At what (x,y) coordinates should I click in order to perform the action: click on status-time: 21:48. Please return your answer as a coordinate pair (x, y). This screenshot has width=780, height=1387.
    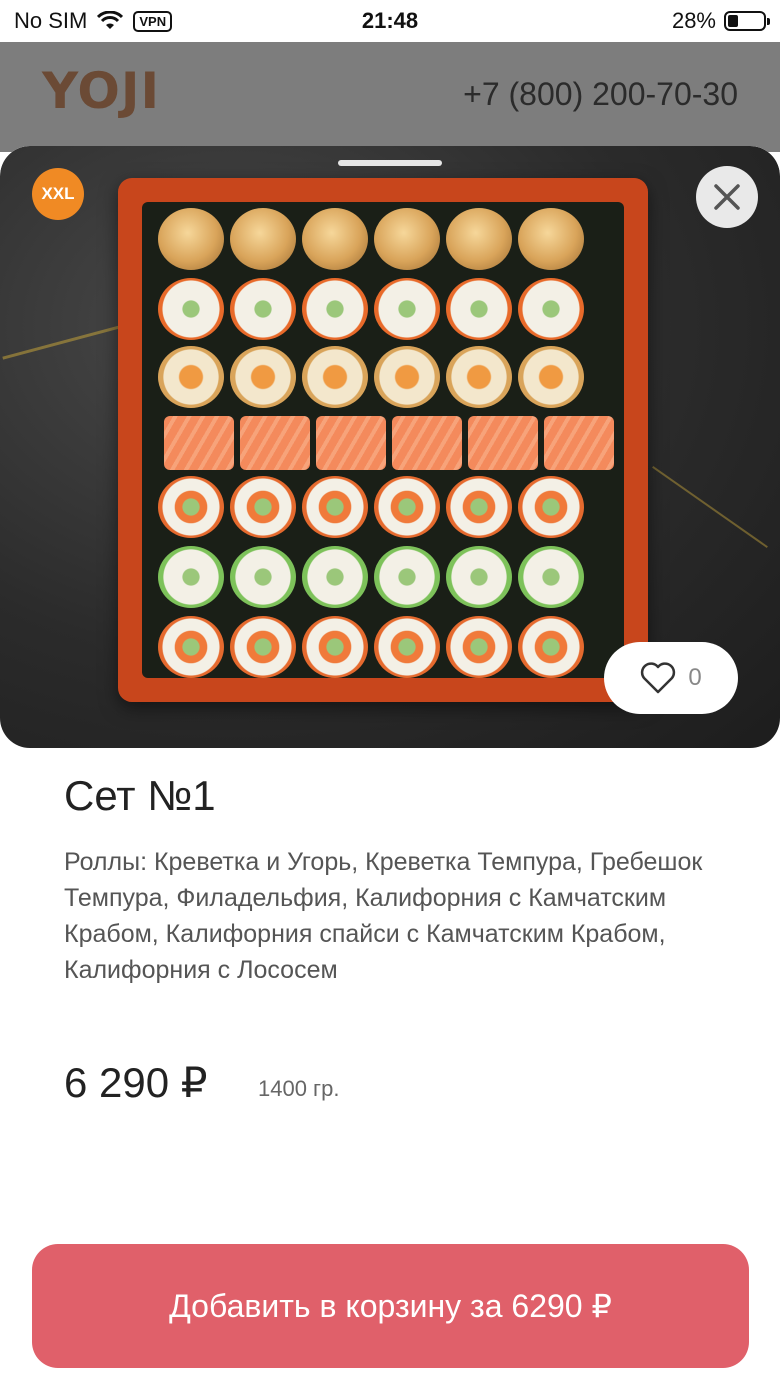
    Looking at the image, I should click on (390, 20).